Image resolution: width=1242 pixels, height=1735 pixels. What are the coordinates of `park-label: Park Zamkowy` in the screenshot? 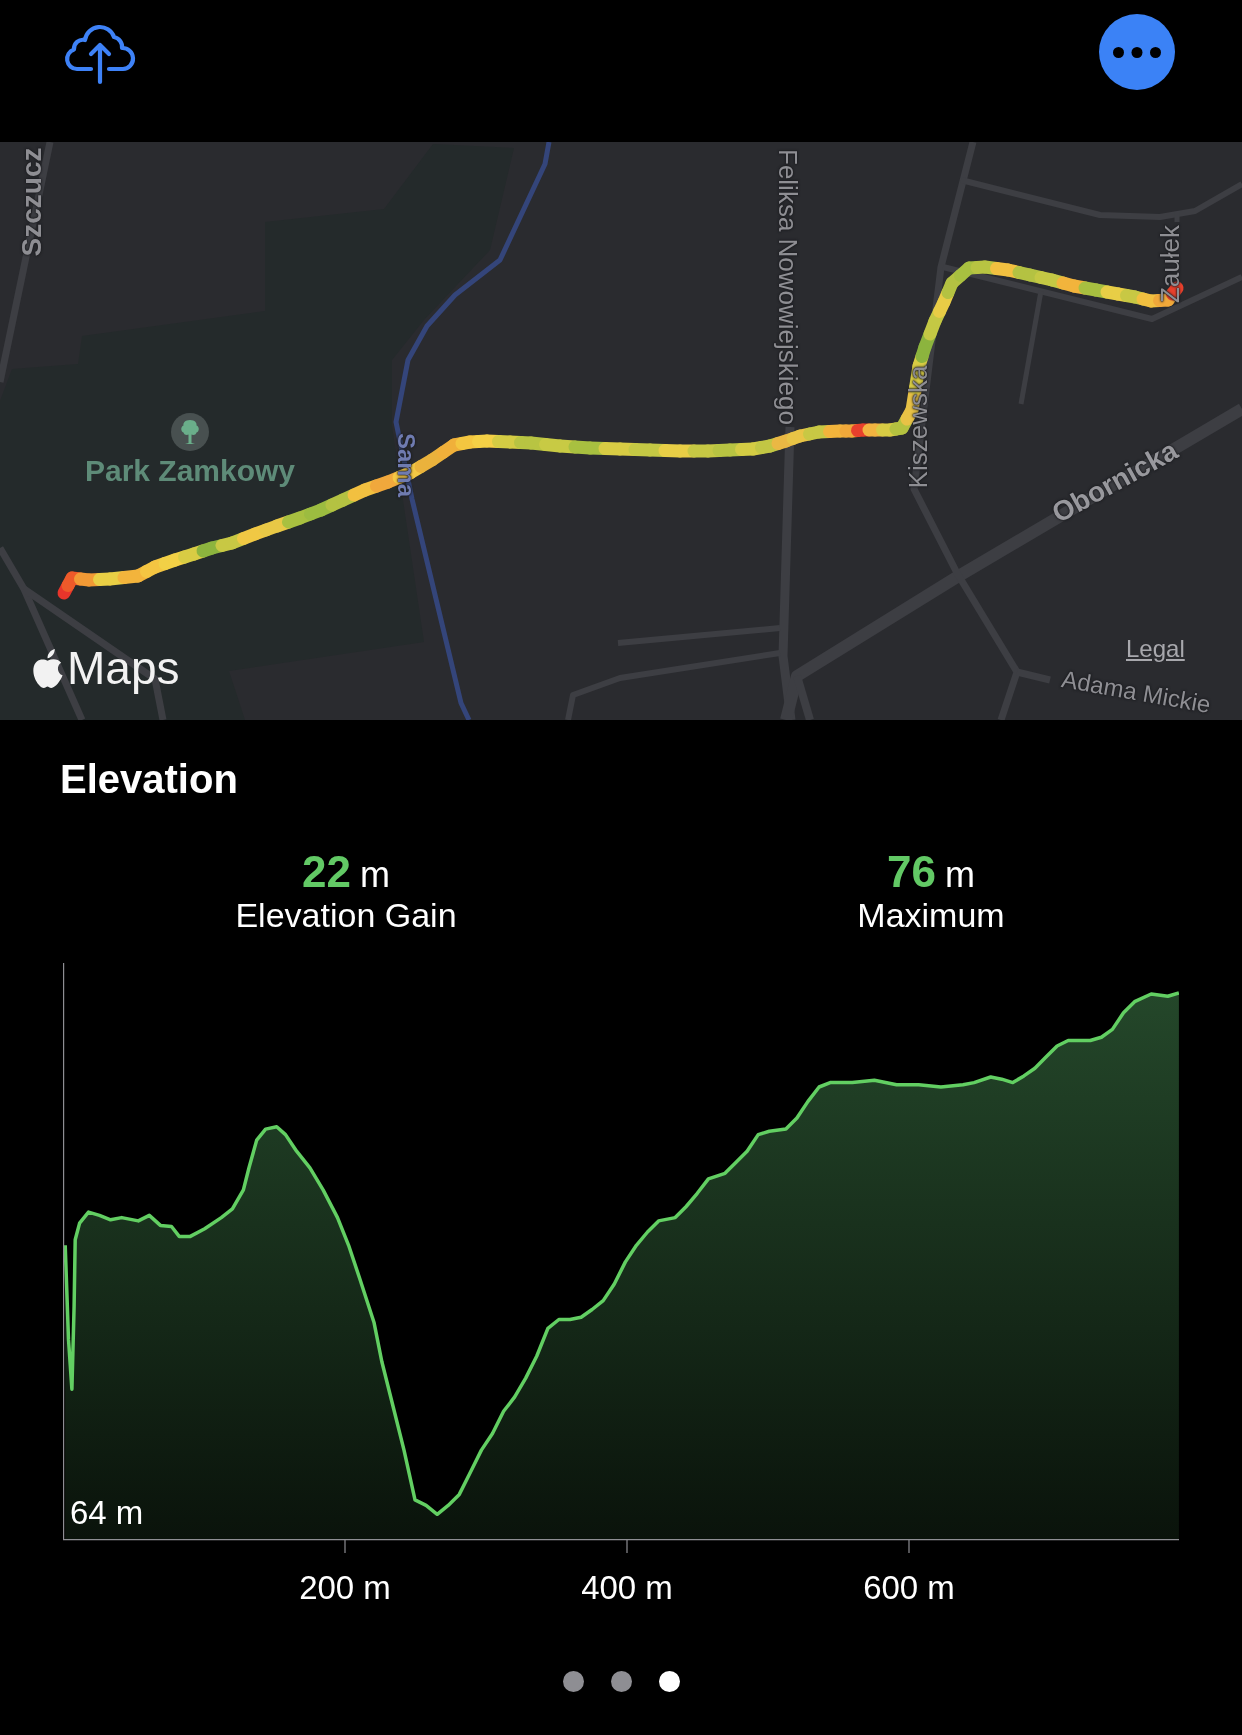 It's located at (190, 471).